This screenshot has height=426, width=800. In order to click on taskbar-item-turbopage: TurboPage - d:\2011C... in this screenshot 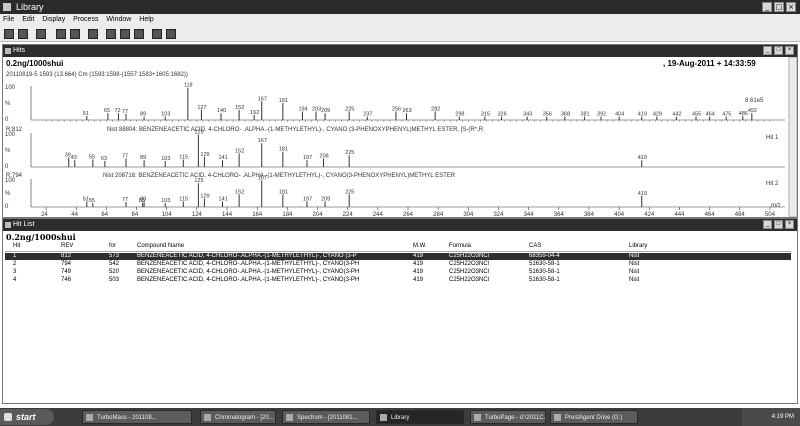, I will do `click(508, 417)`.